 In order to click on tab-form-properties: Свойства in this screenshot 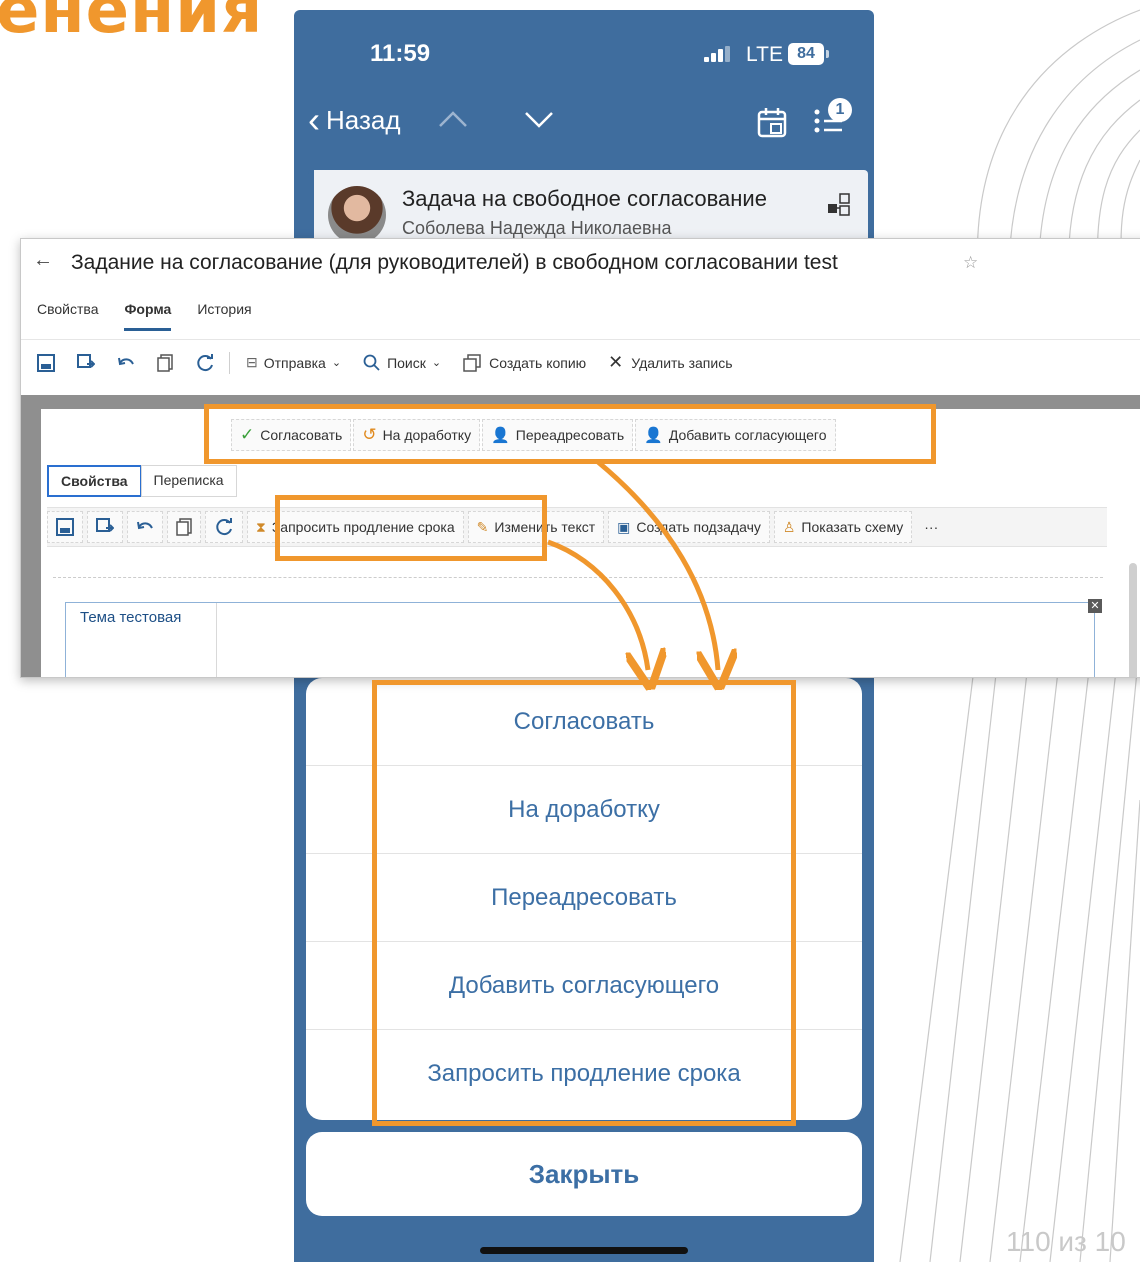, I will do `click(94, 481)`.